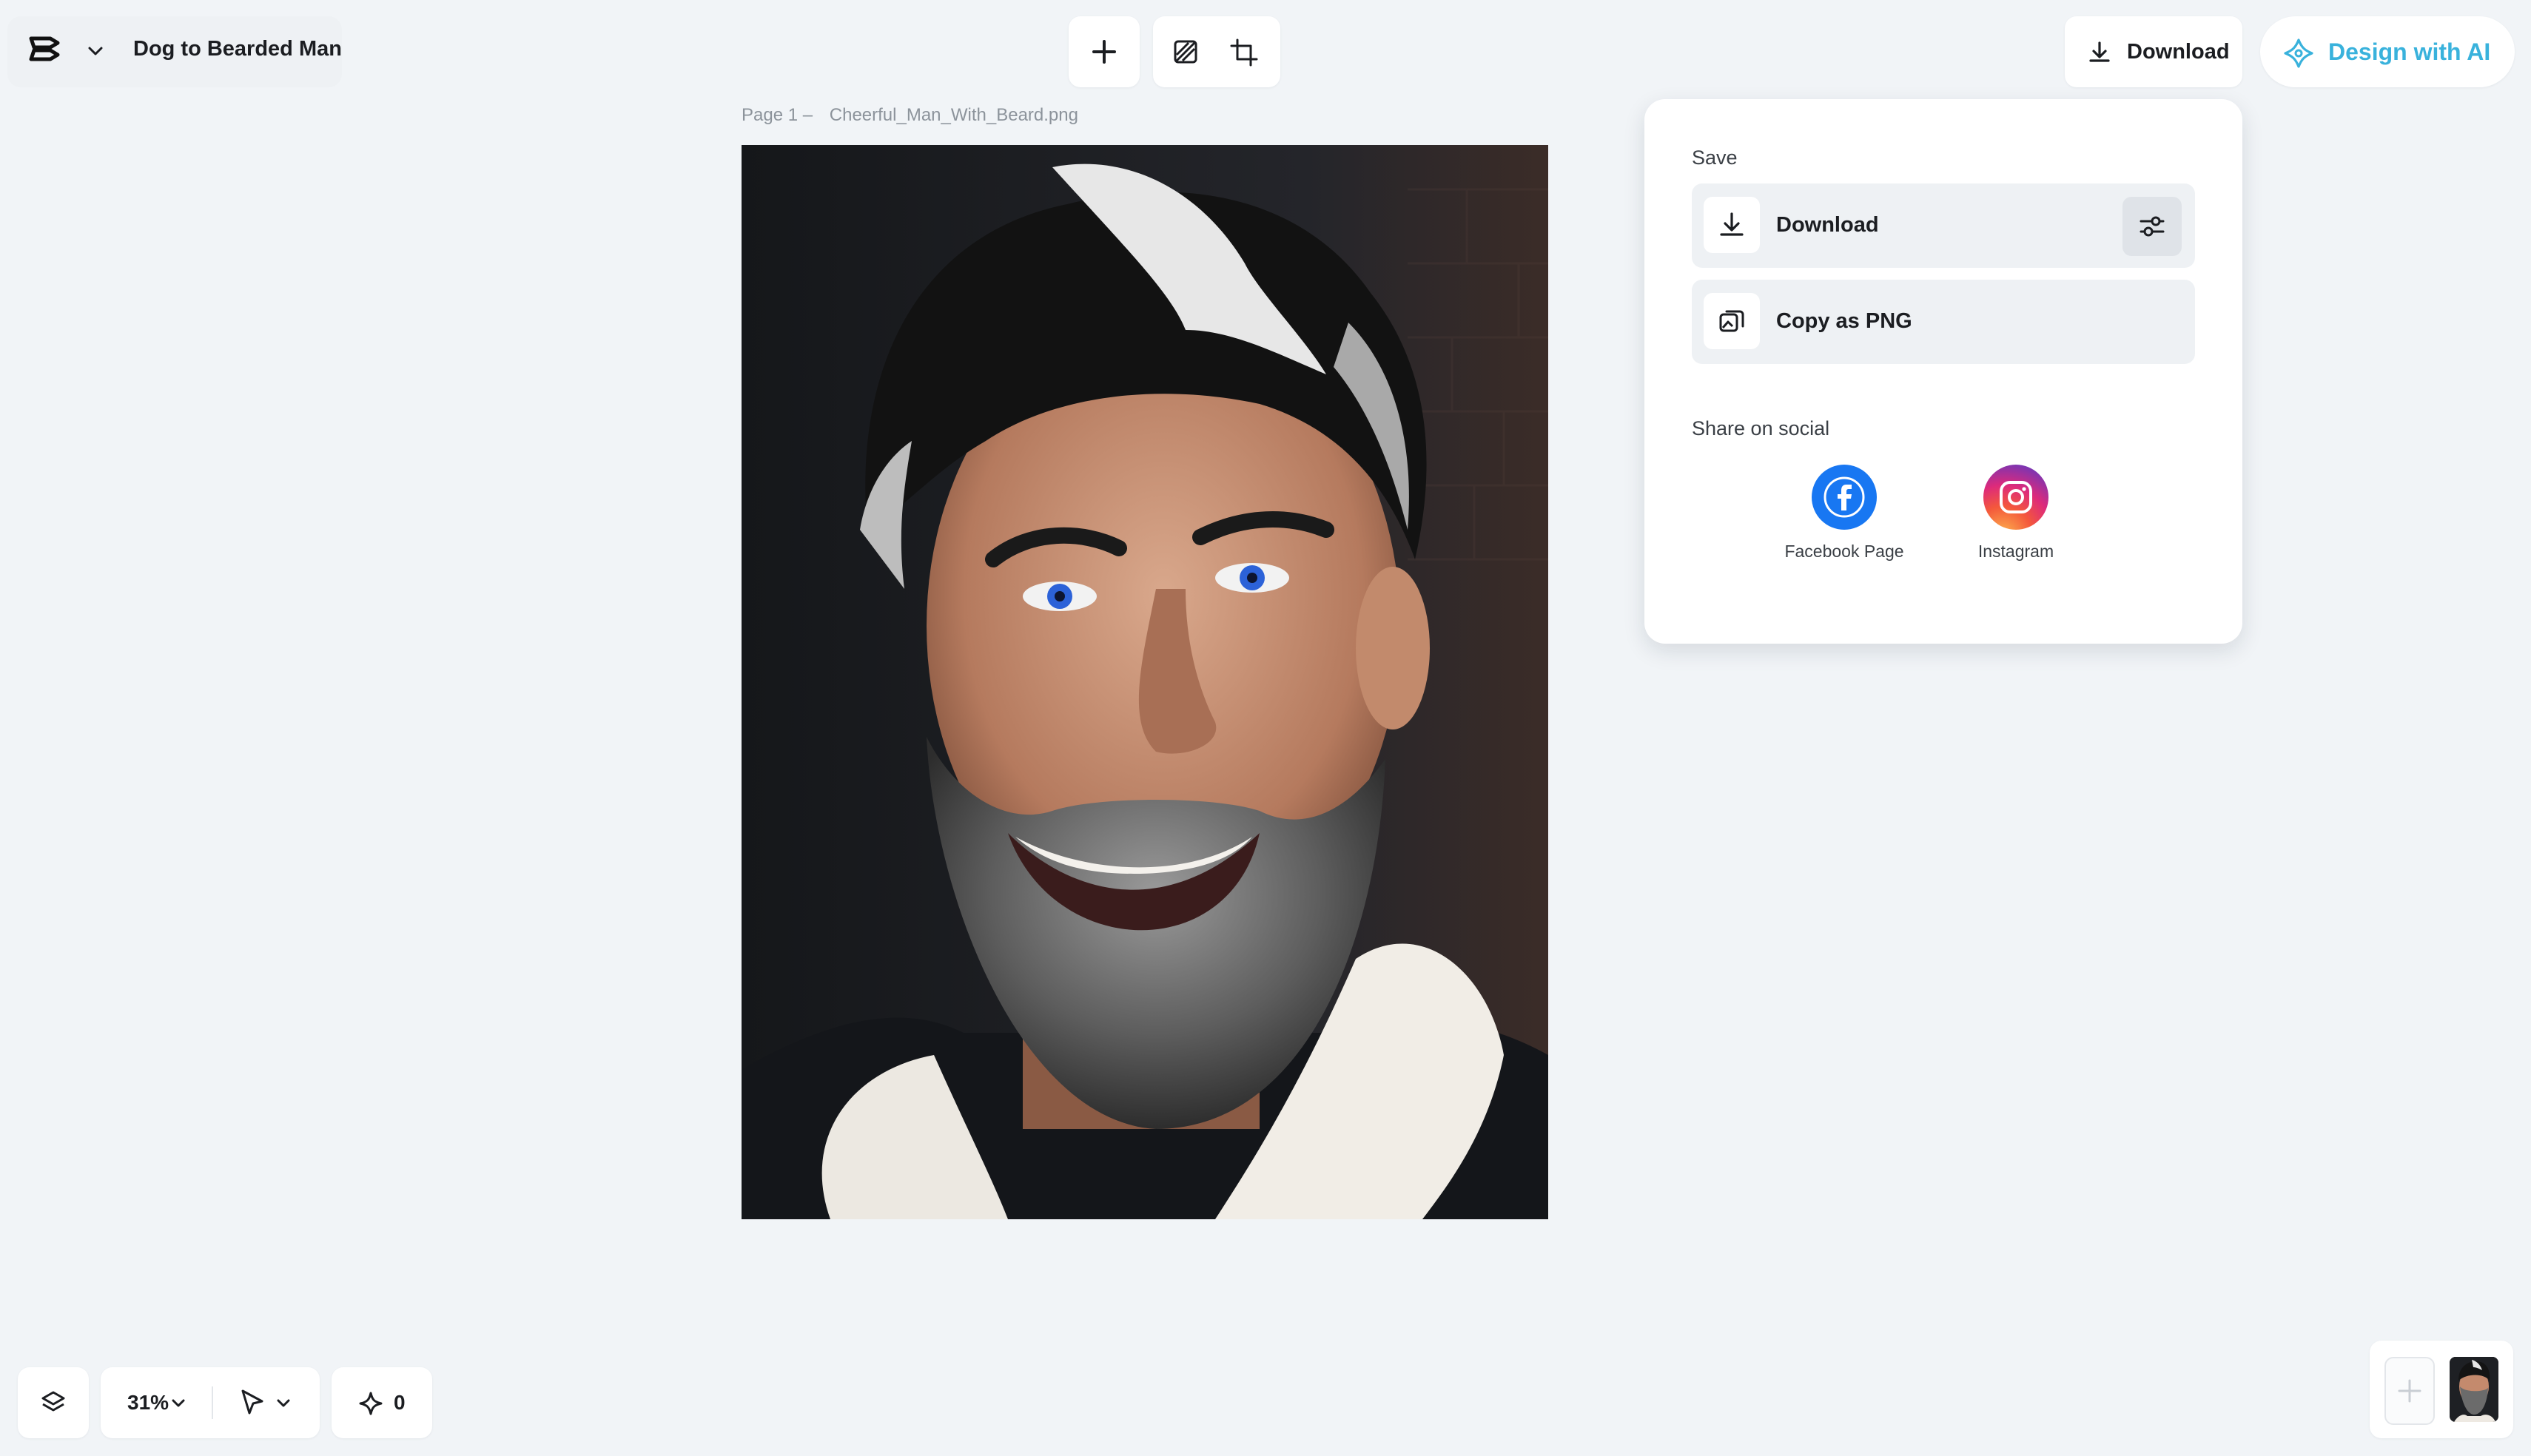 This screenshot has width=2531, height=1456. What do you see at coordinates (1944, 322) in the screenshot?
I see `copy-as-png-option: Copy as PNG` at bounding box center [1944, 322].